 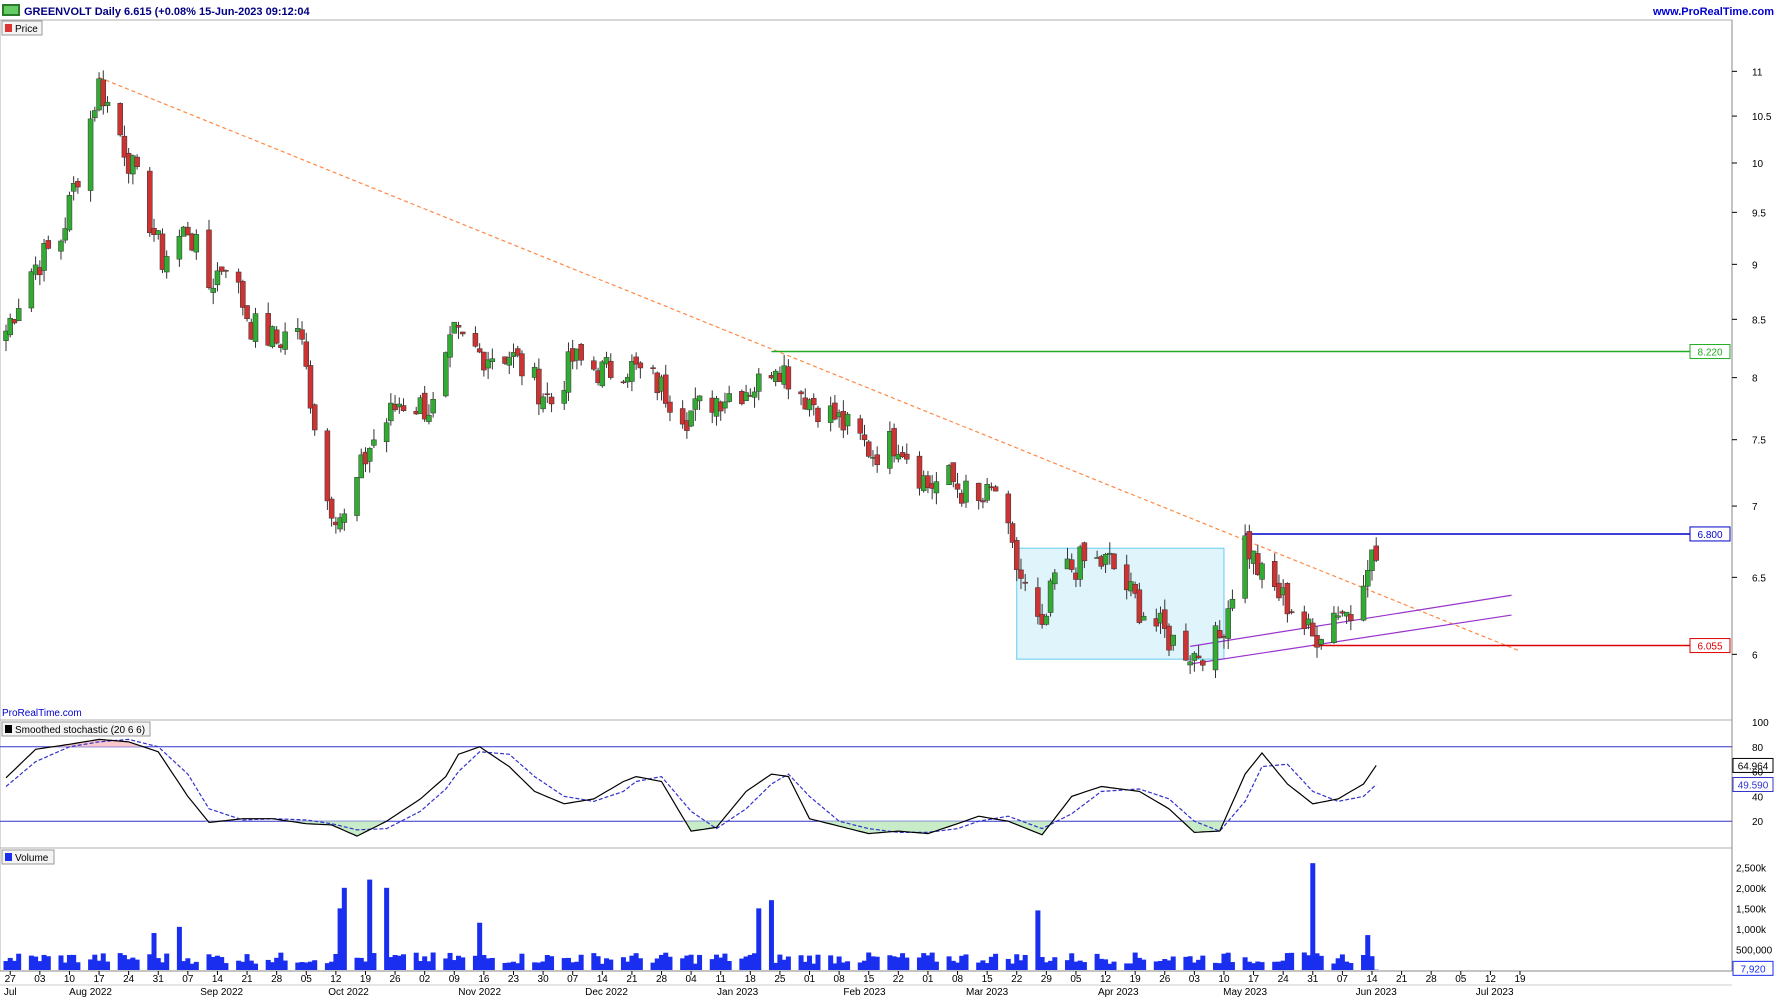 What do you see at coordinates (1758, 822) in the screenshot?
I see `stoch-axis-tick-label: 20` at bounding box center [1758, 822].